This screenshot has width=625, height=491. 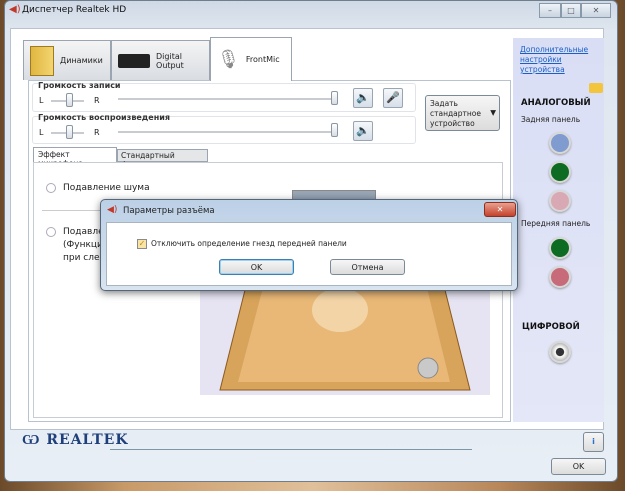 What do you see at coordinates (83, 232) in the screenshot?
I see `echo-label-1: Подавле` at bounding box center [83, 232].